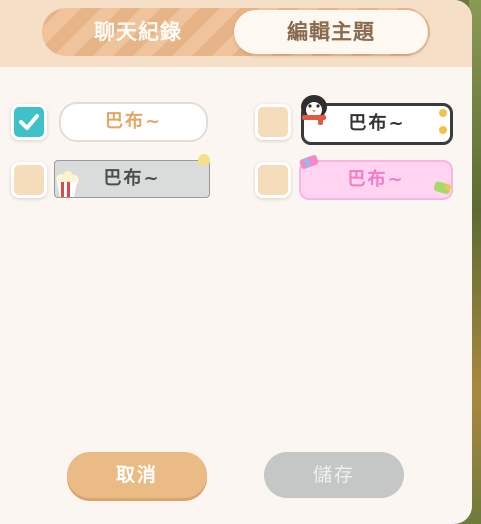 The height and width of the screenshot is (524, 481). Describe the element at coordinates (137, 475) in the screenshot. I see `cancel-button: 取消` at that location.